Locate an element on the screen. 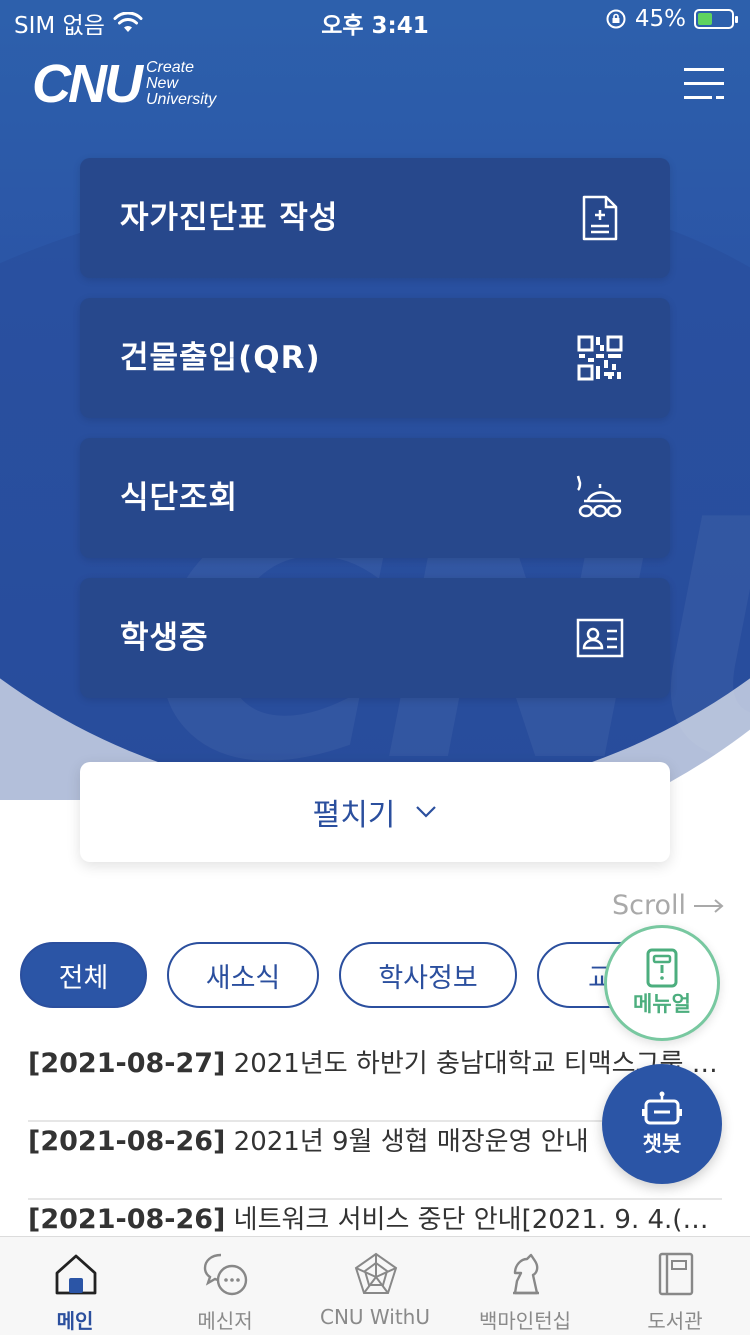 This screenshot has width=750, height=1335. self-diagnosis-card: 자가진단표 작성 is located at coordinates (375, 218).